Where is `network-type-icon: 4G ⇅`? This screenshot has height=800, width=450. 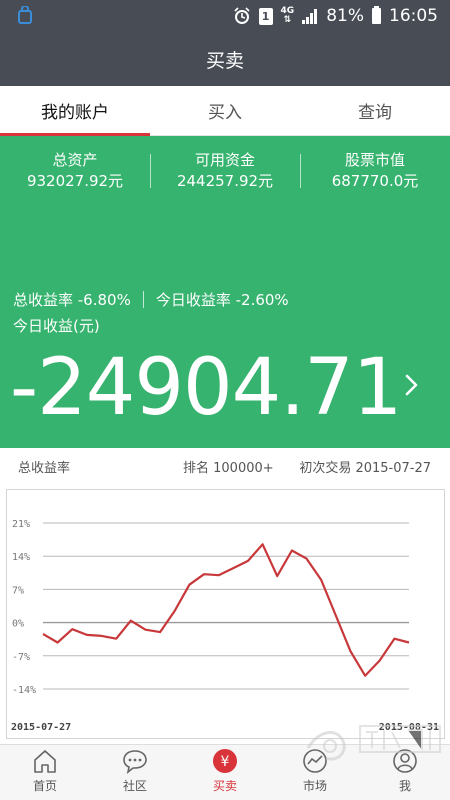 network-type-icon: 4G ⇅ is located at coordinates (288, 16).